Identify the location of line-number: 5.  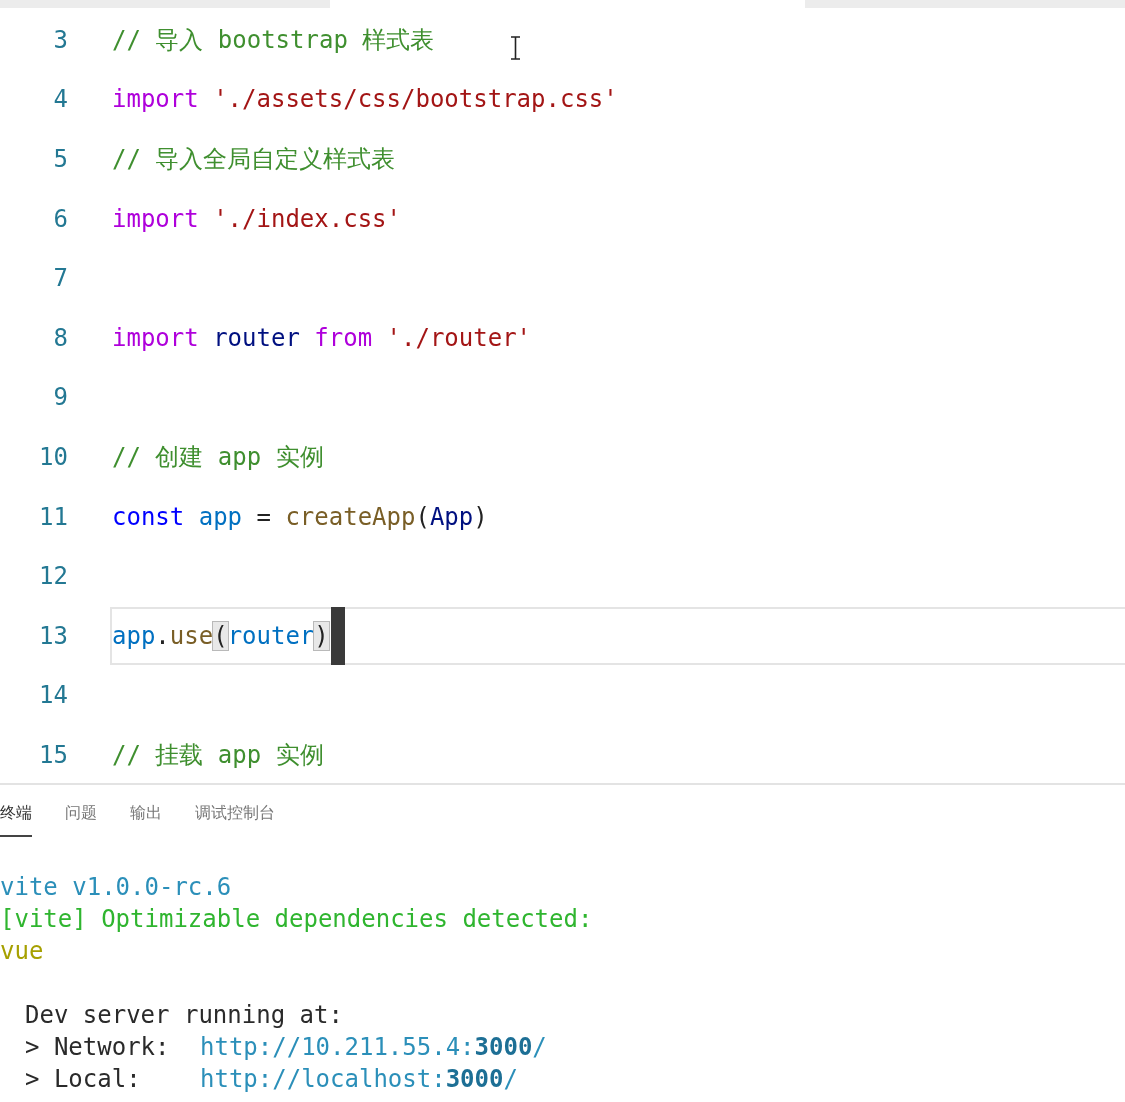
(60, 159).